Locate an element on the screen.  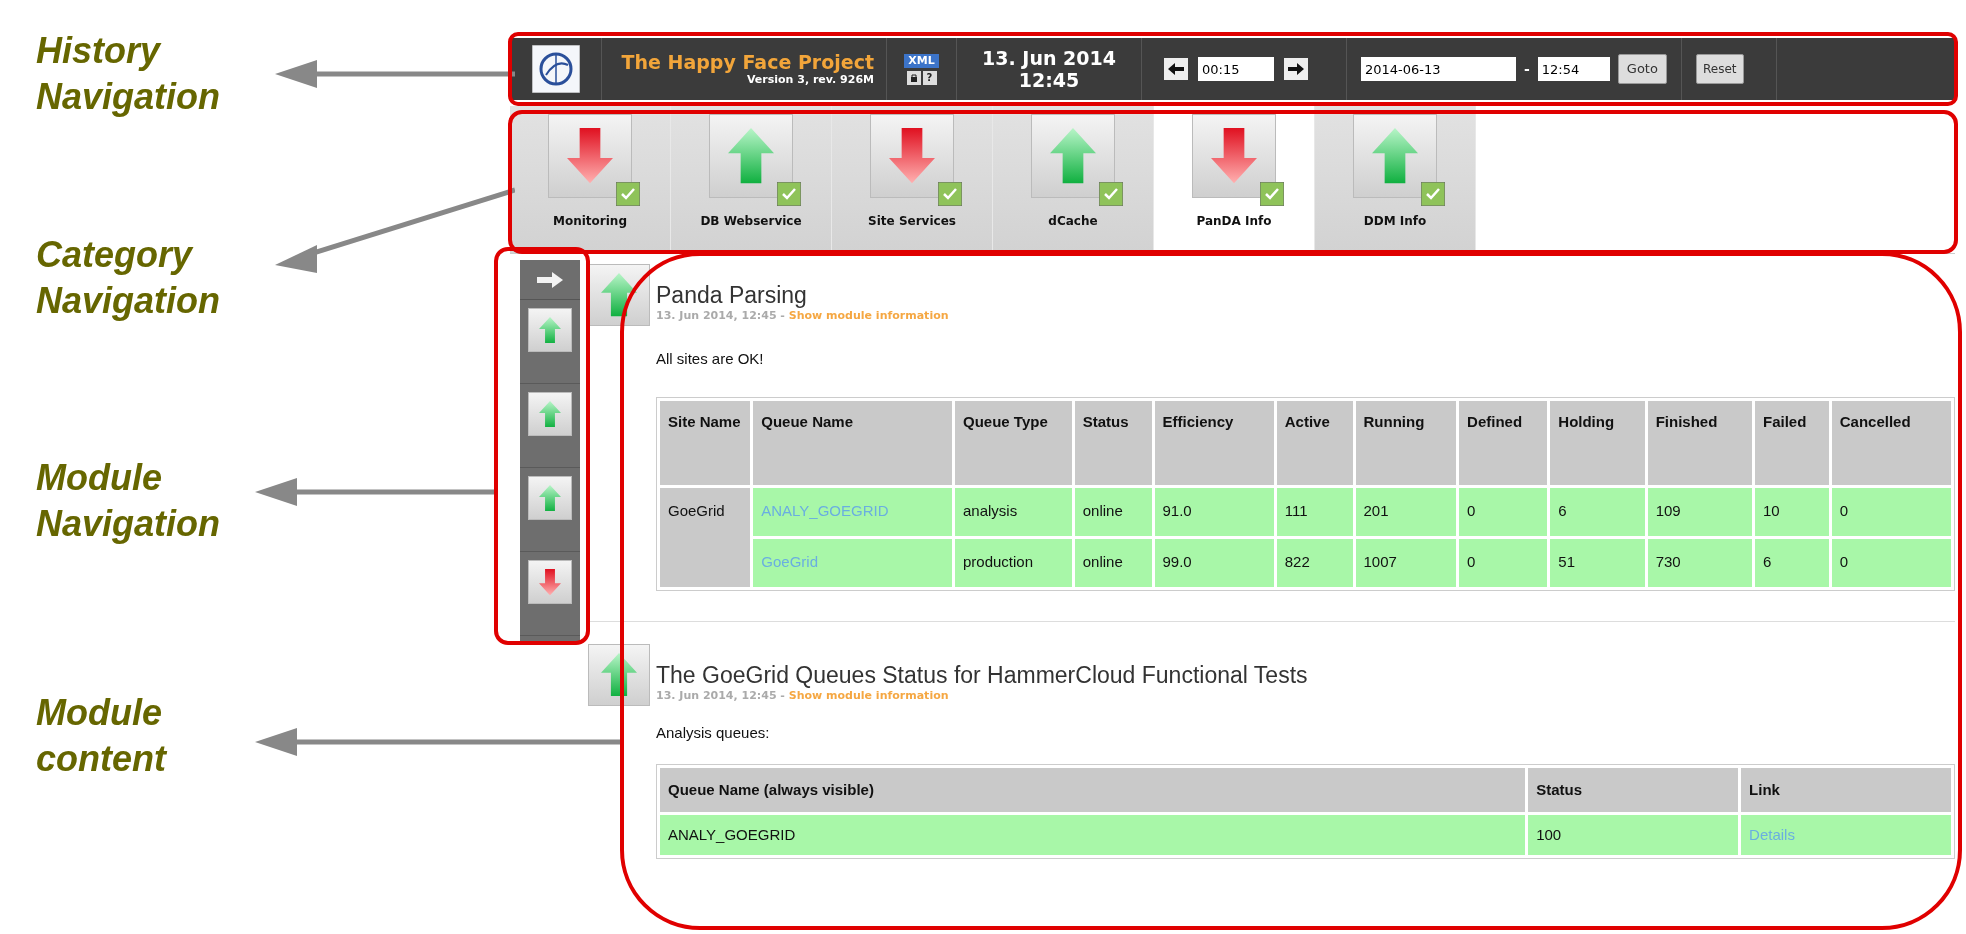
goto-button: Goto is located at coordinates (1642, 69).